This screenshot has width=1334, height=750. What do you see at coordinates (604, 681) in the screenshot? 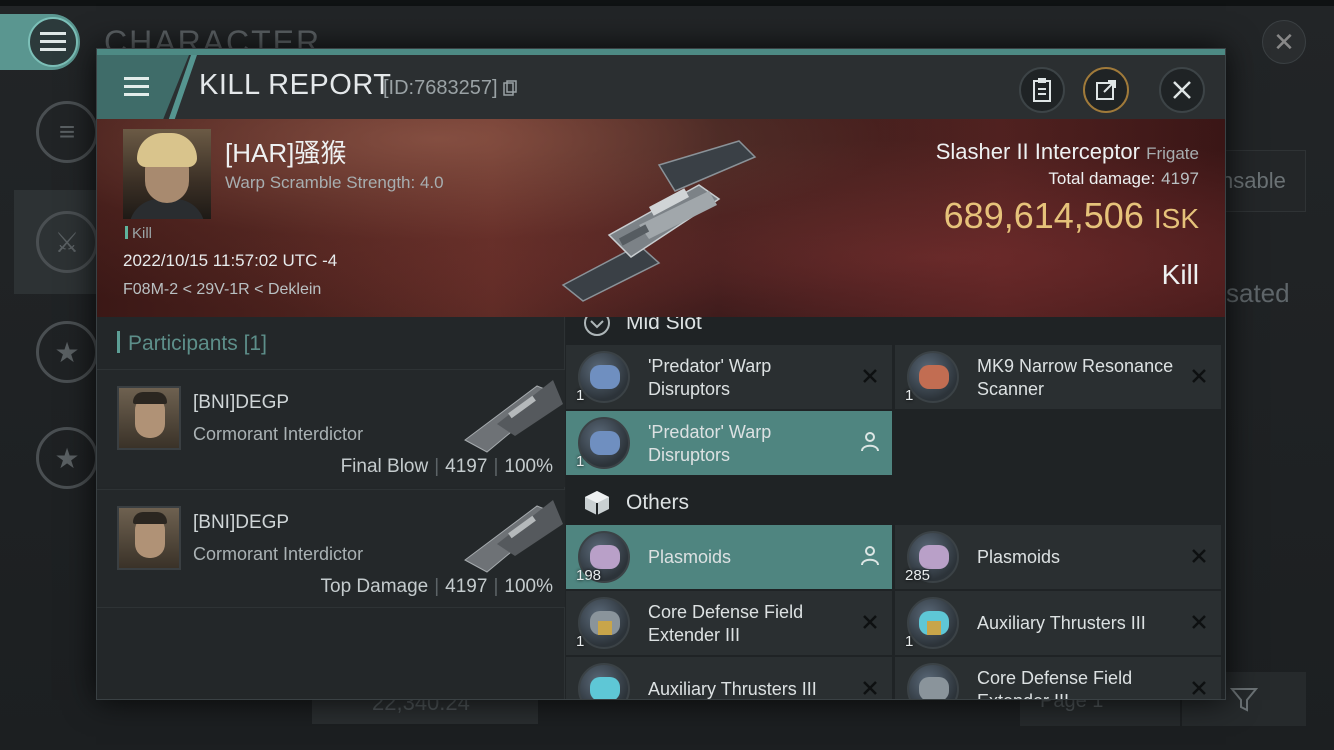
I see `thruster-icon` at bounding box center [604, 681].